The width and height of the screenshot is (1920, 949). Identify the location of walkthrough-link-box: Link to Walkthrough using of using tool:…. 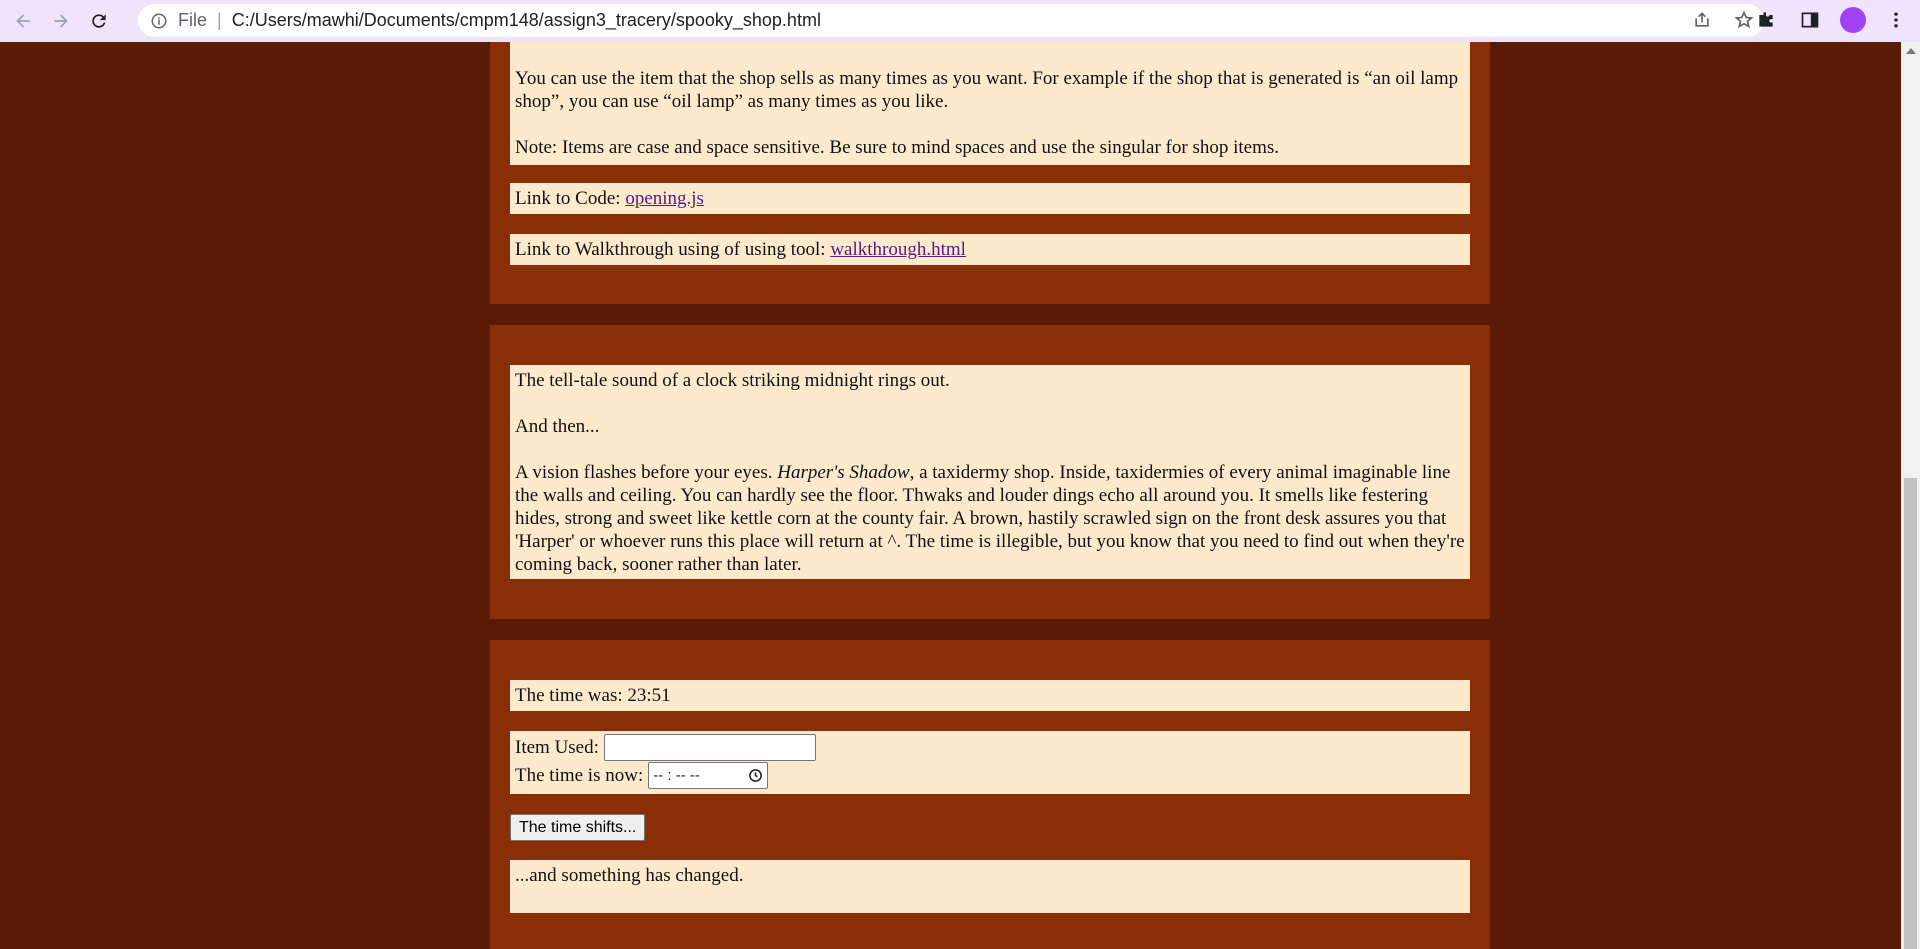
(990, 249).